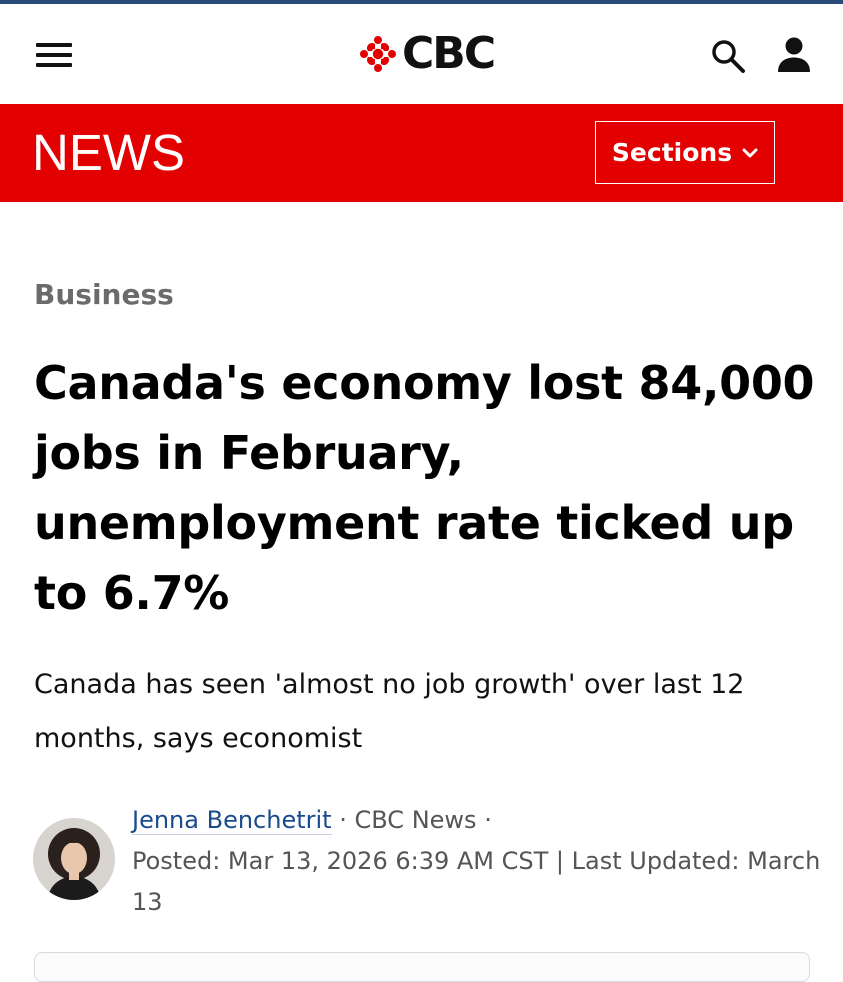 The height and width of the screenshot is (982, 843). What do you see at coordinates (104, 294) in the screenshot?
I see `article-category: Business` at bounding box center [104, 294].